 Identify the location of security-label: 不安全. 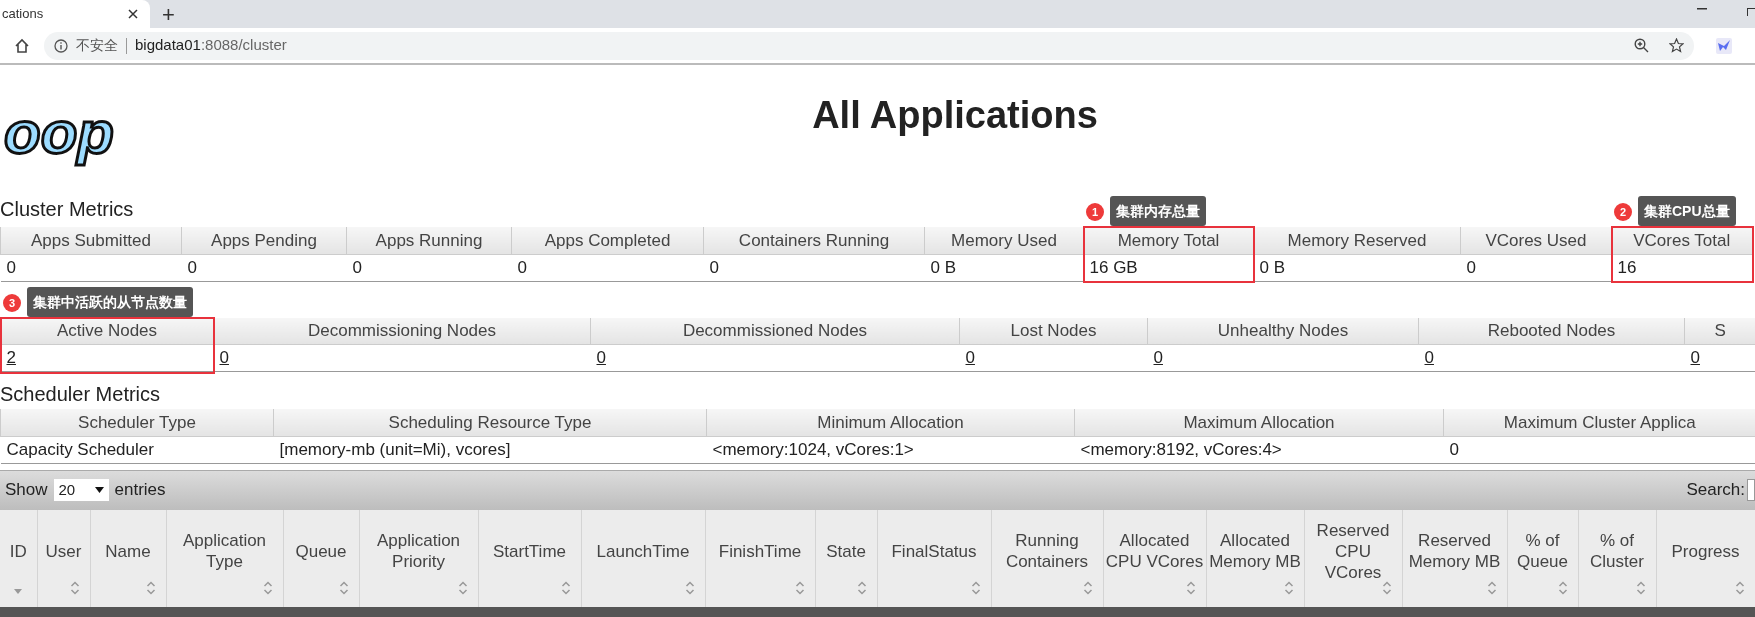
(97, 45).